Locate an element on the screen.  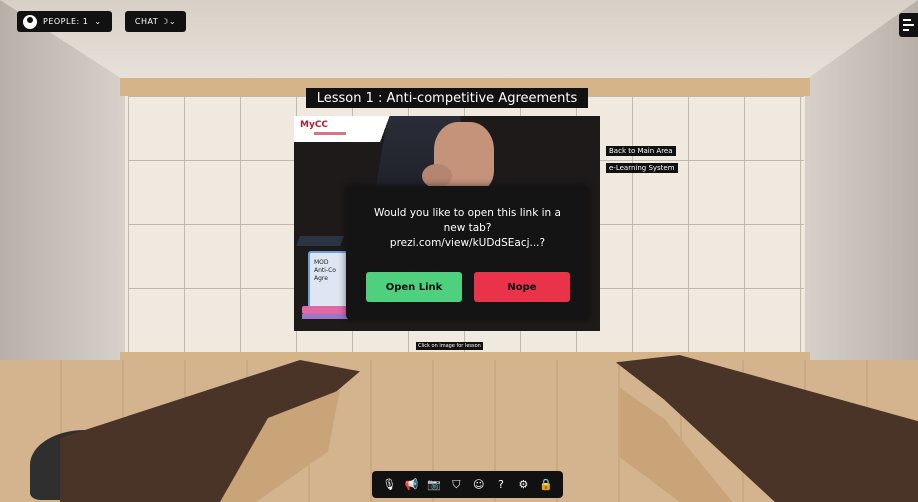
help-icon: ? is located at coordinates (501, 485).